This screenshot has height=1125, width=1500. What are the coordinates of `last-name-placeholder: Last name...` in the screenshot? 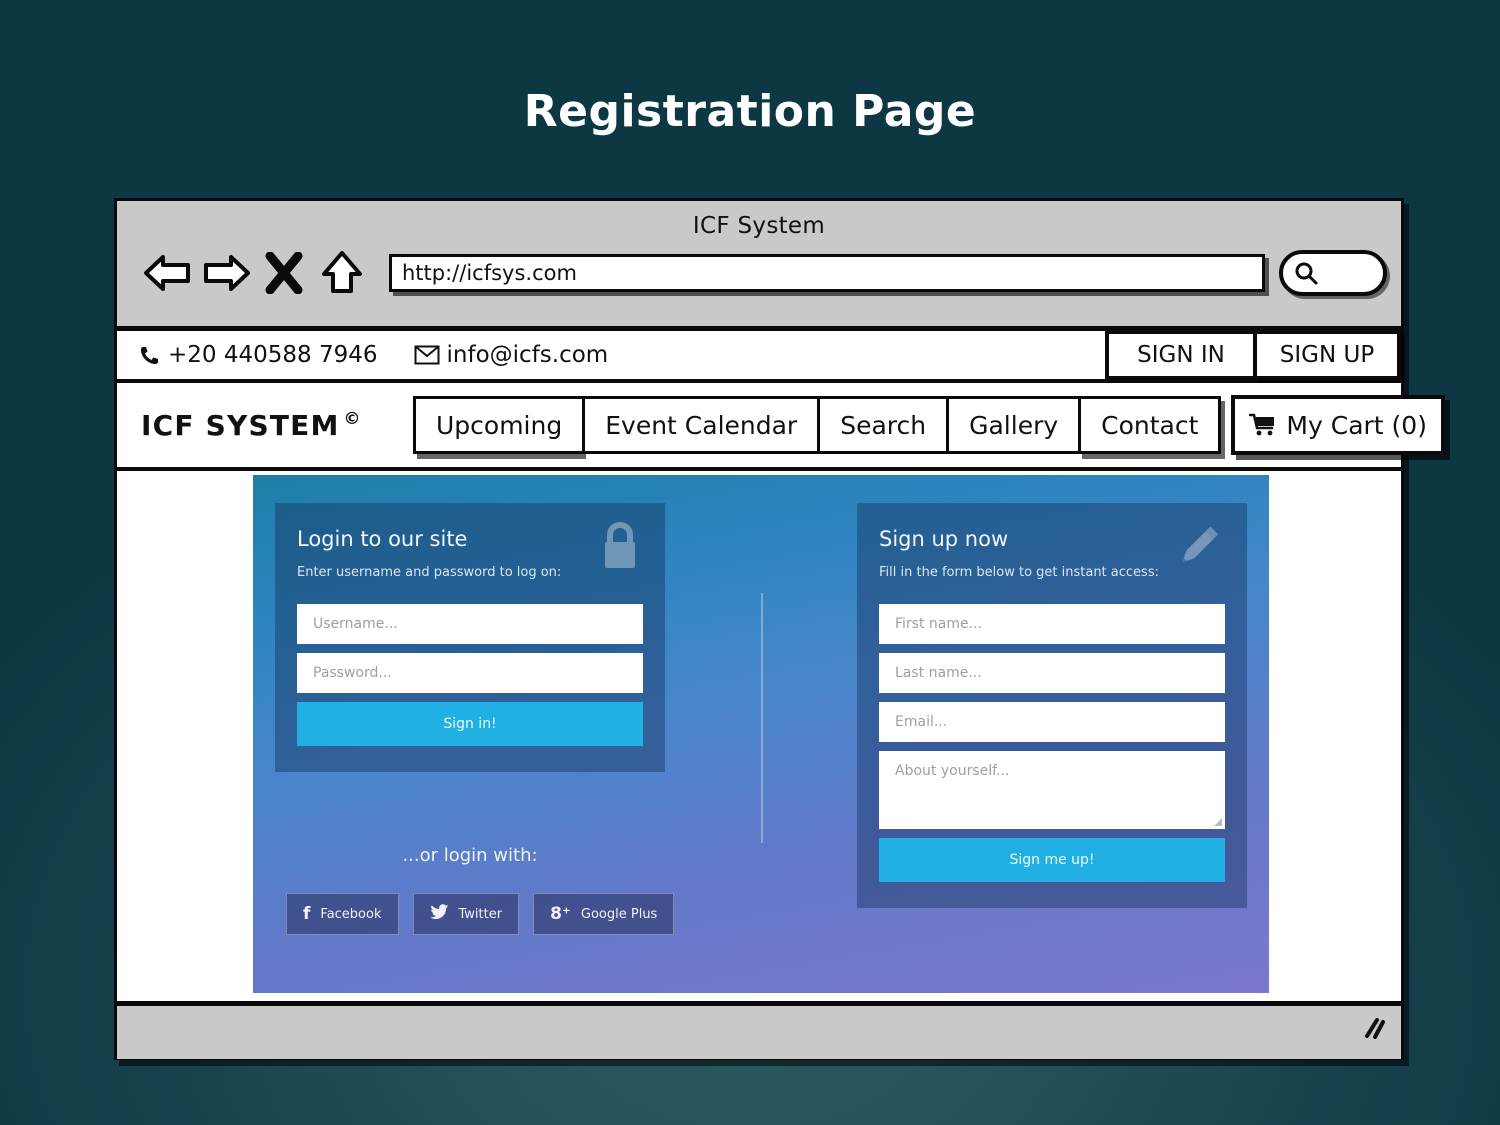 It's located at (938, 673).